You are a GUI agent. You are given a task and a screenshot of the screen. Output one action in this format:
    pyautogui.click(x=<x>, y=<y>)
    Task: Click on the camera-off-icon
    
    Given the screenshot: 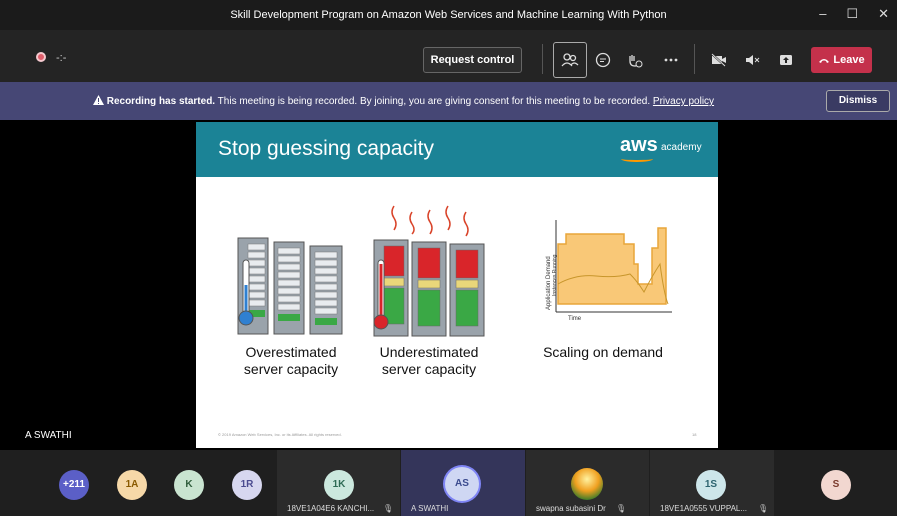 What is the action you would take?
    pyautogui.click(x=719, y=60)
    